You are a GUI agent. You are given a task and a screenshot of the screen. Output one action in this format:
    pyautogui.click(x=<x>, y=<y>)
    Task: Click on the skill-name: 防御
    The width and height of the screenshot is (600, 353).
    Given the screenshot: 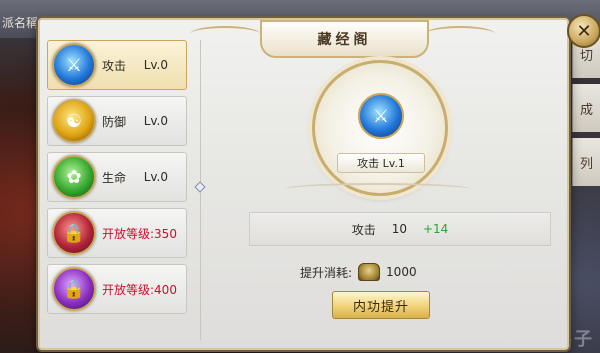 What is the action you would take?
    pyautogui.click(x=114, y=121)
    